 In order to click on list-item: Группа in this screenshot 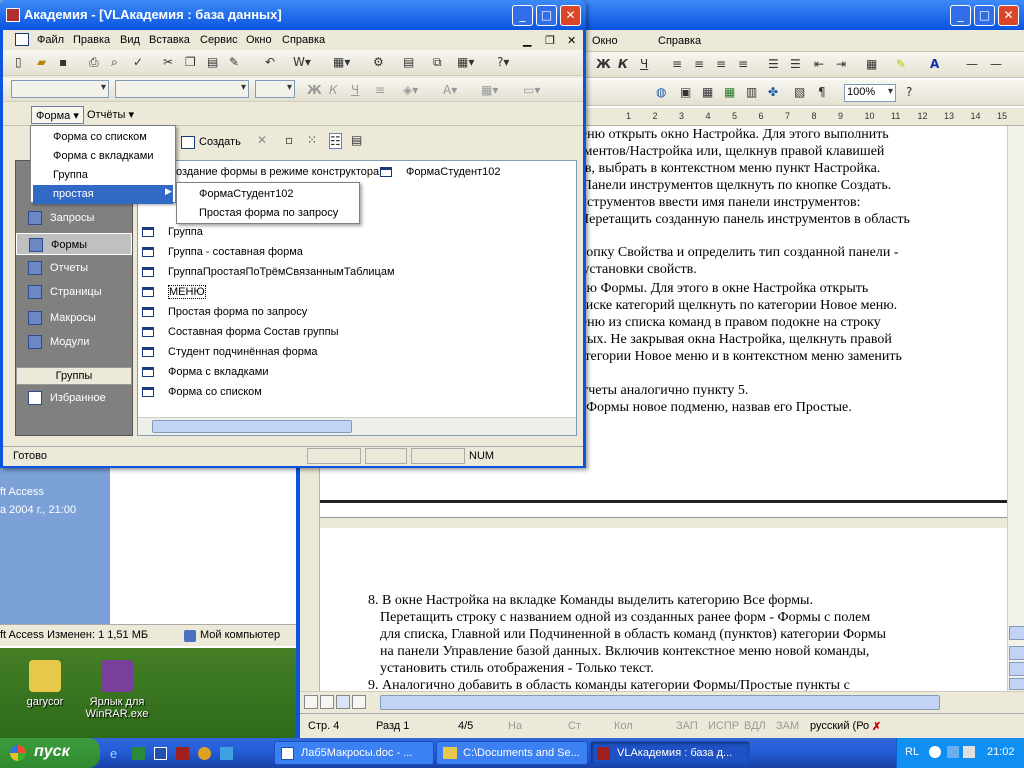, I will do `click(172, 232)`.